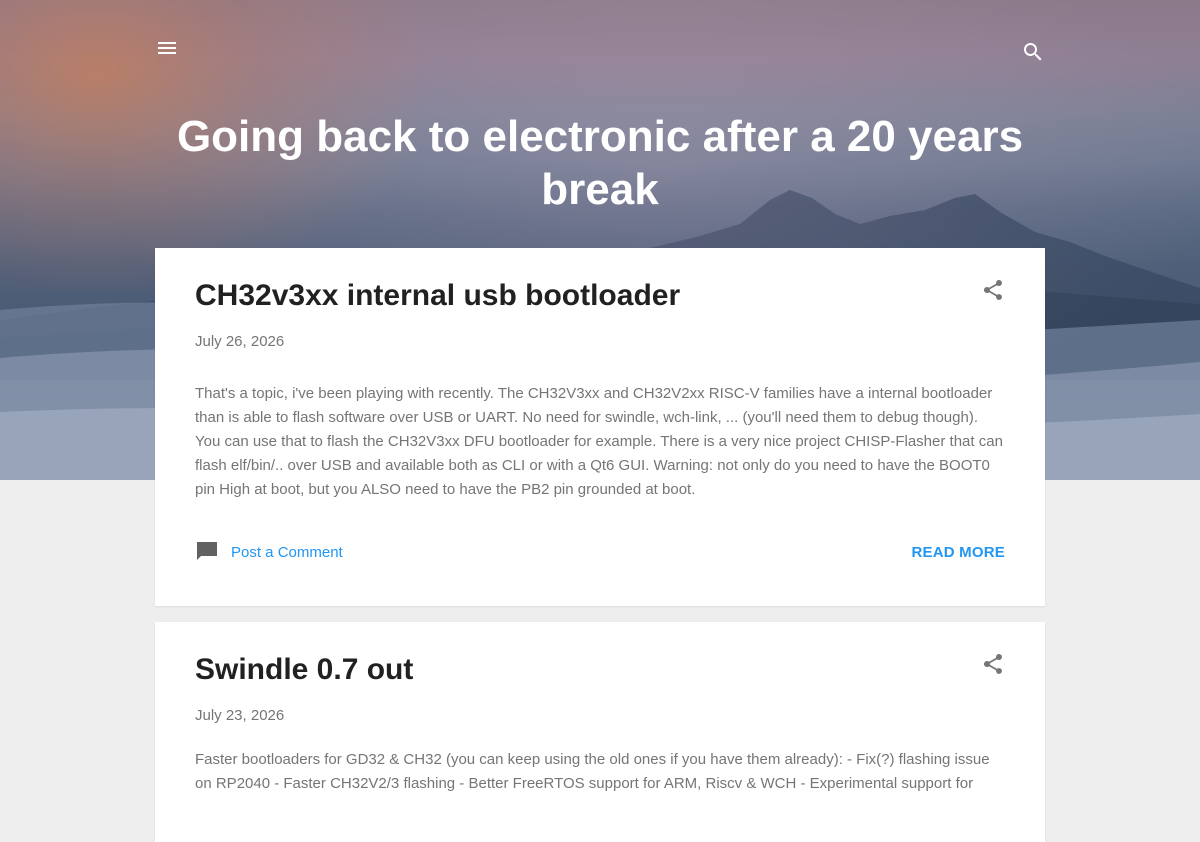 The image size is (1200, 842). I want to click on post-comment-link: Post a Comment, so click(269, 552).